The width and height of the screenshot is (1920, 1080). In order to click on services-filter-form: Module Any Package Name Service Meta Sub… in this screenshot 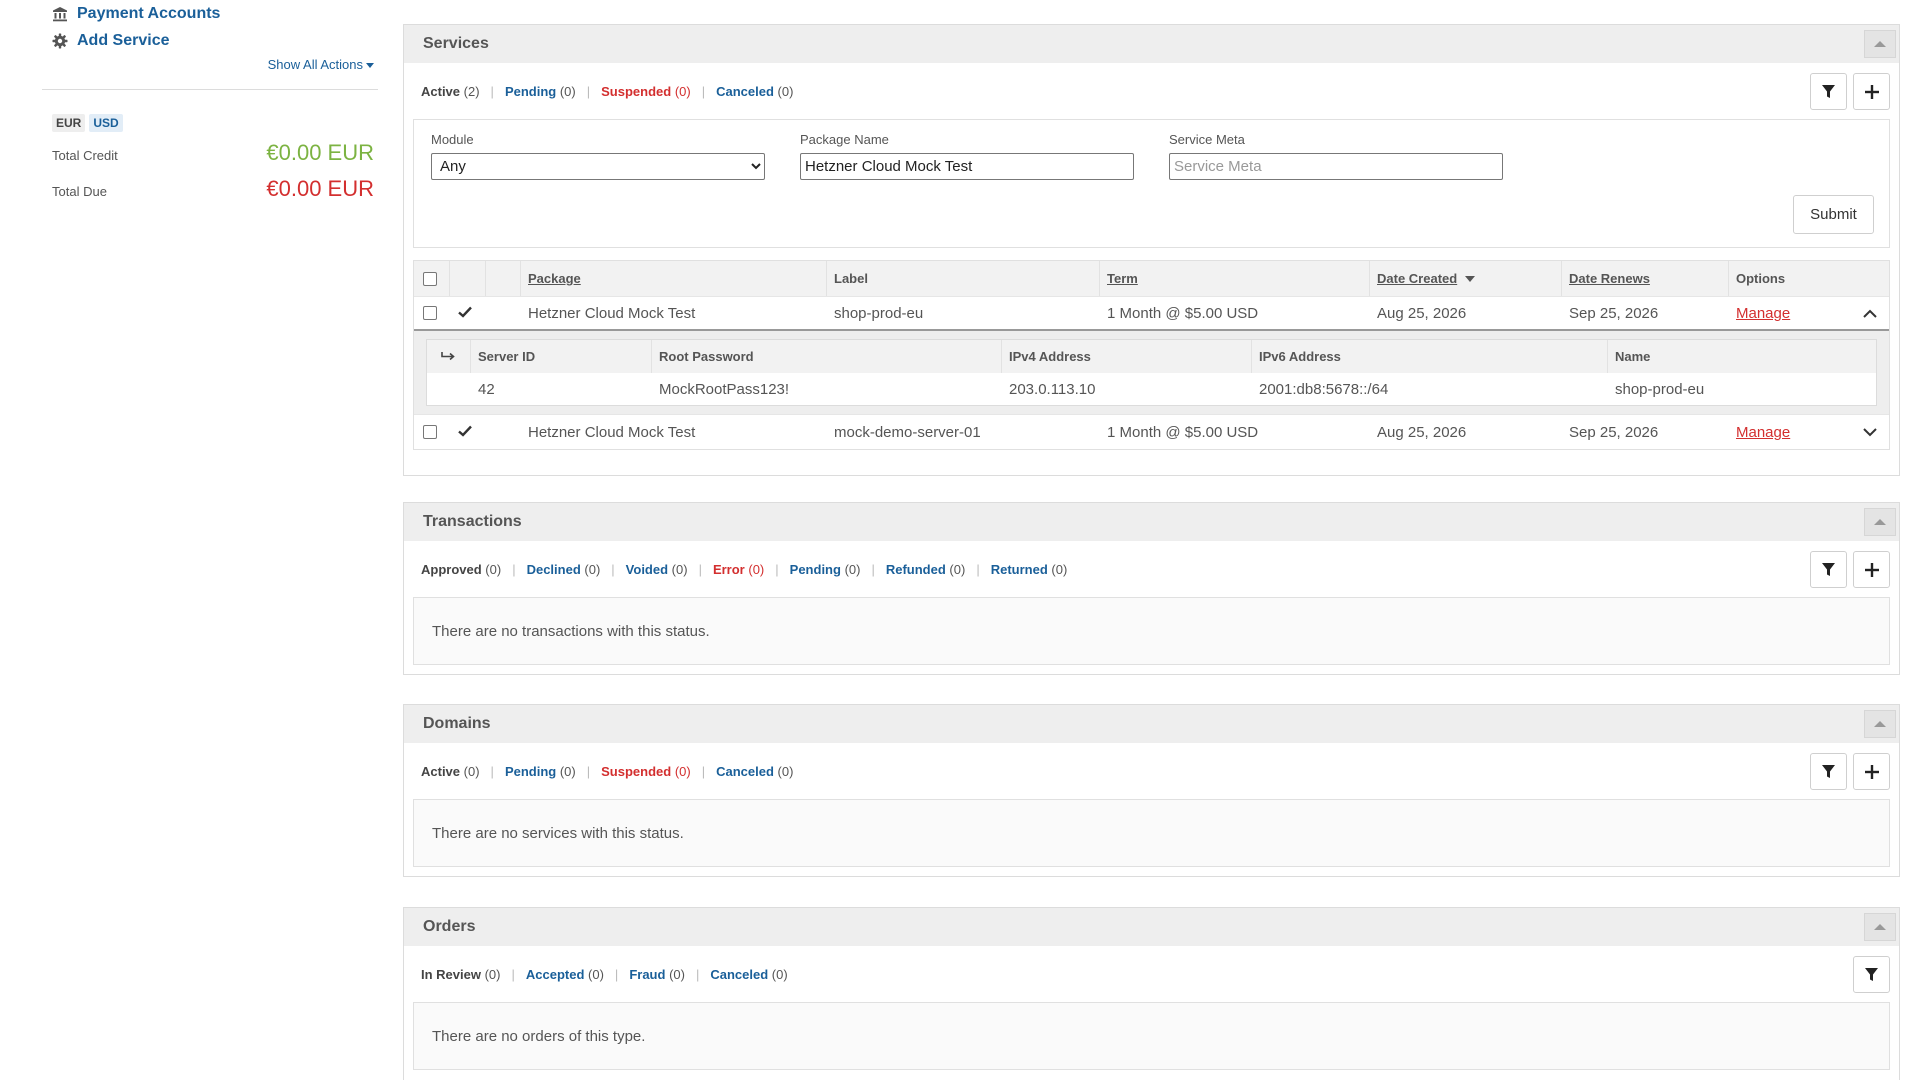, I will do `click(1151, 183)`.